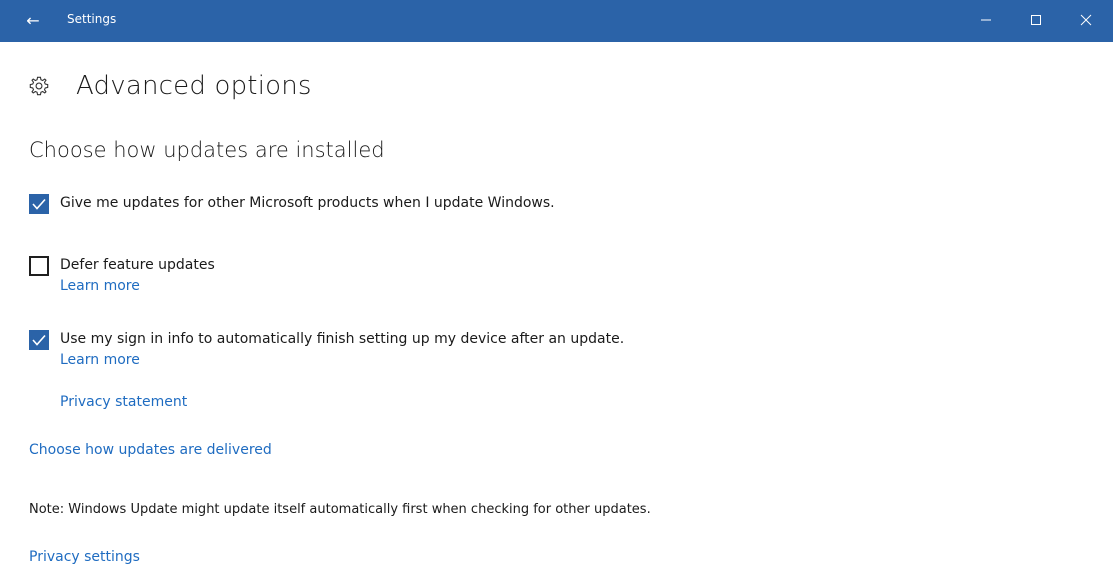  I want to click on privacy-settings-link: Privacy settings, so click(84, 557).